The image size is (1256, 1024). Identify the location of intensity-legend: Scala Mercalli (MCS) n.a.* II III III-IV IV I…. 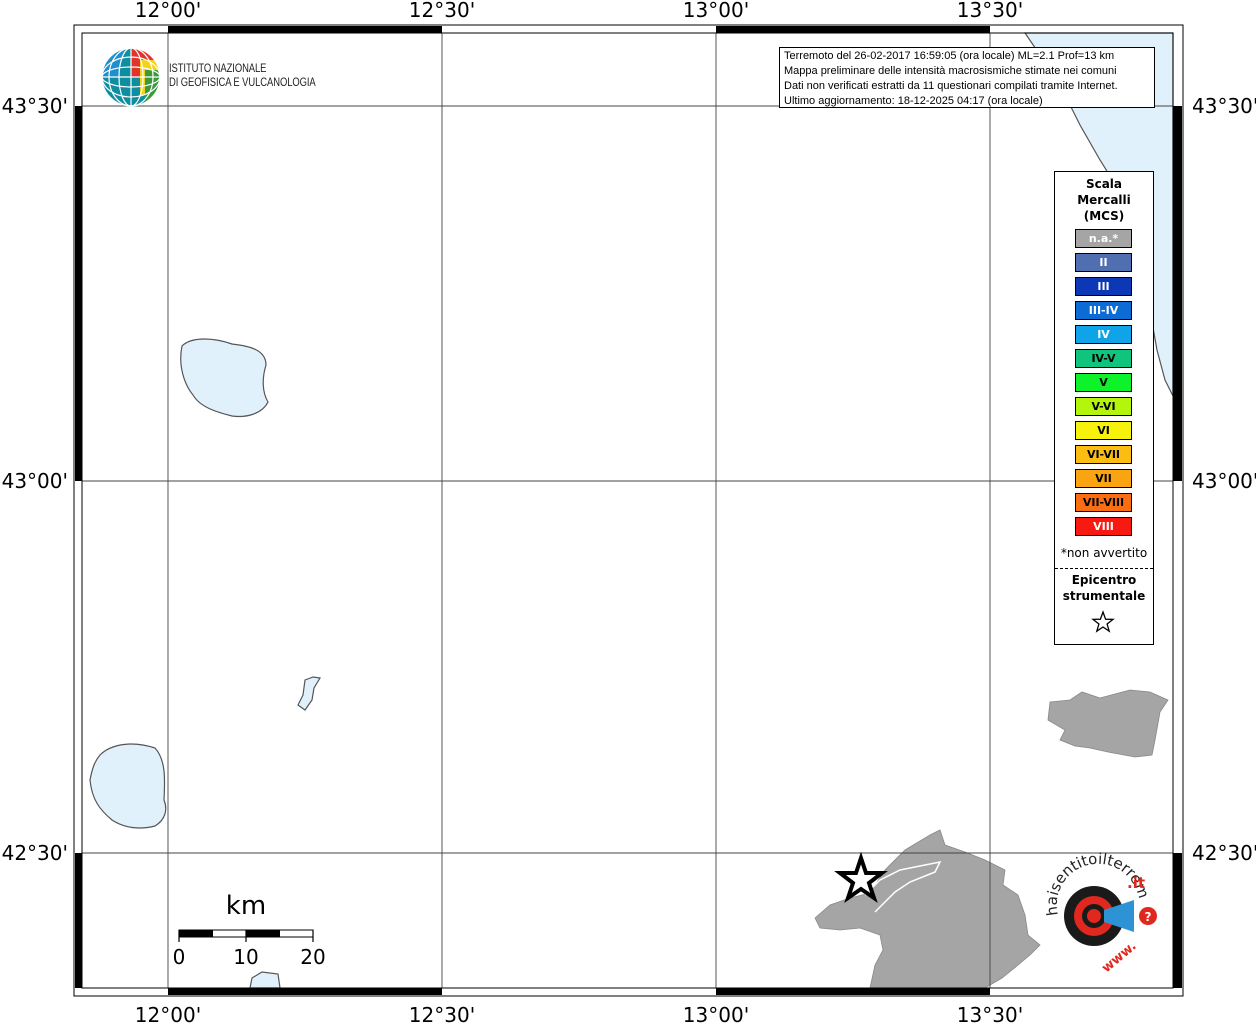
(1104, 408).